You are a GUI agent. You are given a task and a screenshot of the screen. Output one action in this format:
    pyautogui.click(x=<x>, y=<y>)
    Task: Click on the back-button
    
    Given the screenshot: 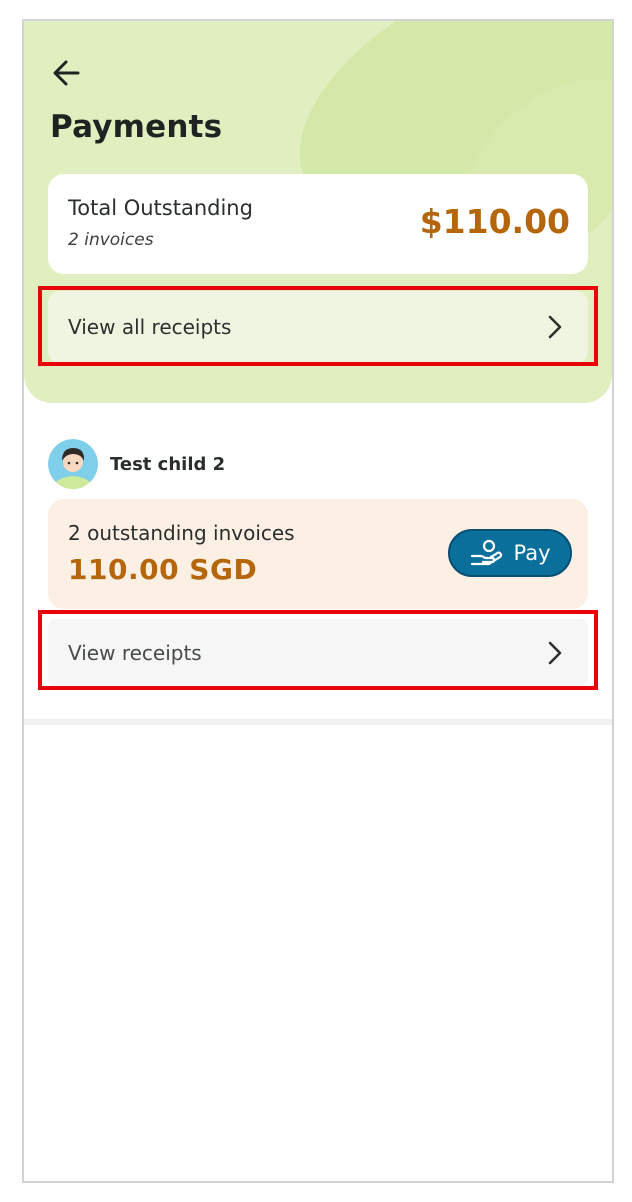 What is the action you would take?
    pyautogui.click(x=68, y=73)
    